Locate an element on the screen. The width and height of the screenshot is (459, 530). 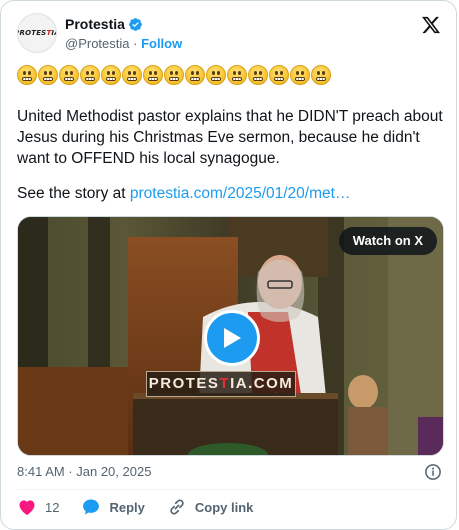
reply-button: Reply is located at coordinates (113, 507).